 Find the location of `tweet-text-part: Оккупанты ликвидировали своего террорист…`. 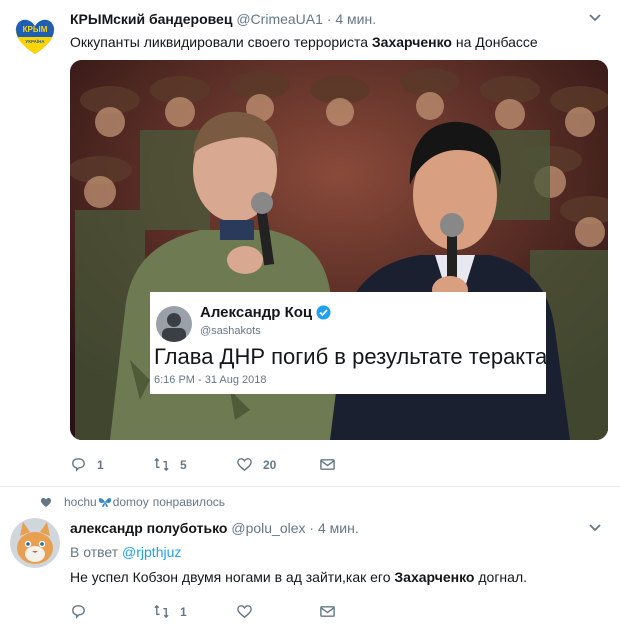

tweet-text-part: Оккупанты ликвидировали своего террорист… is located at coordinates (221, 42).